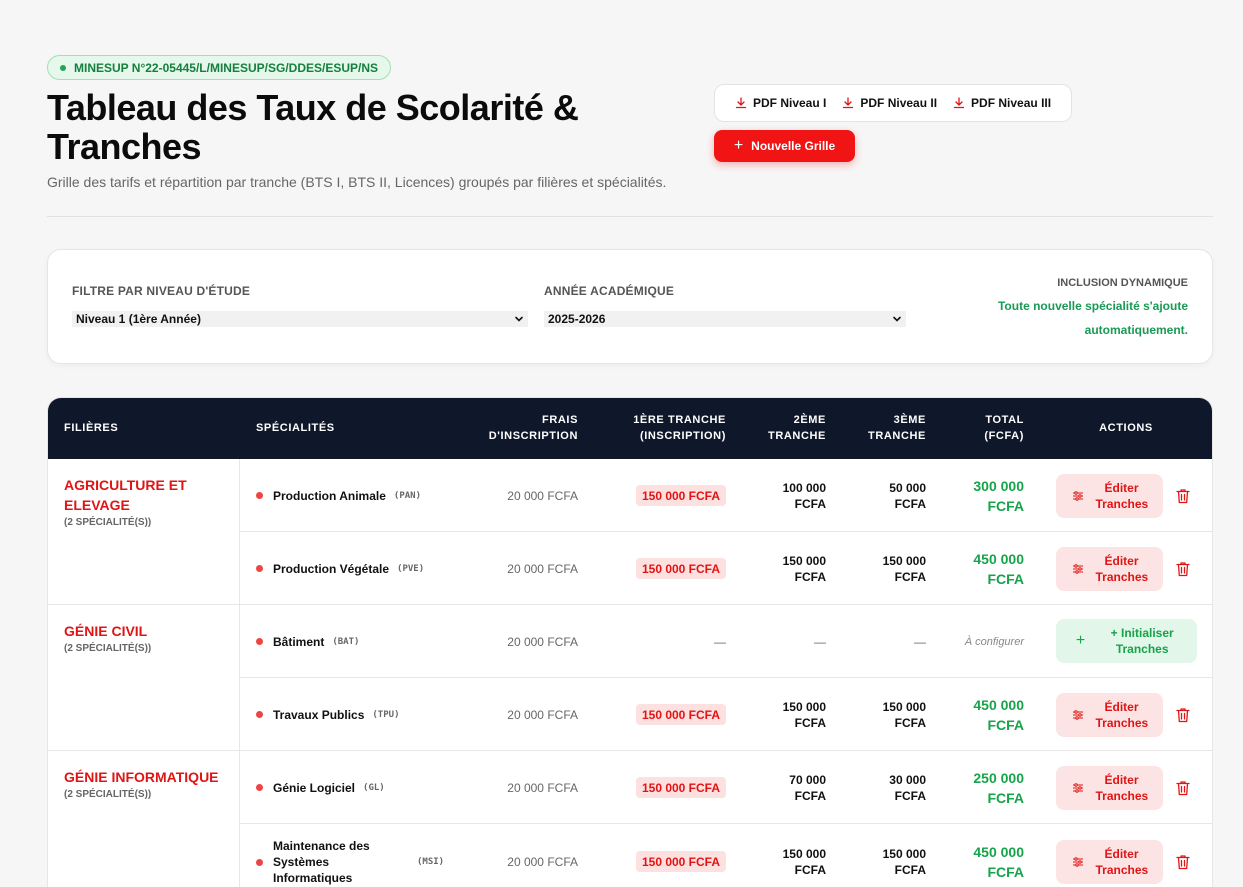  Describe the element at coordinates (125, 495) in the screenshot. I see `group-name: AGRICULTURE ET ELEVAGE` at that location.